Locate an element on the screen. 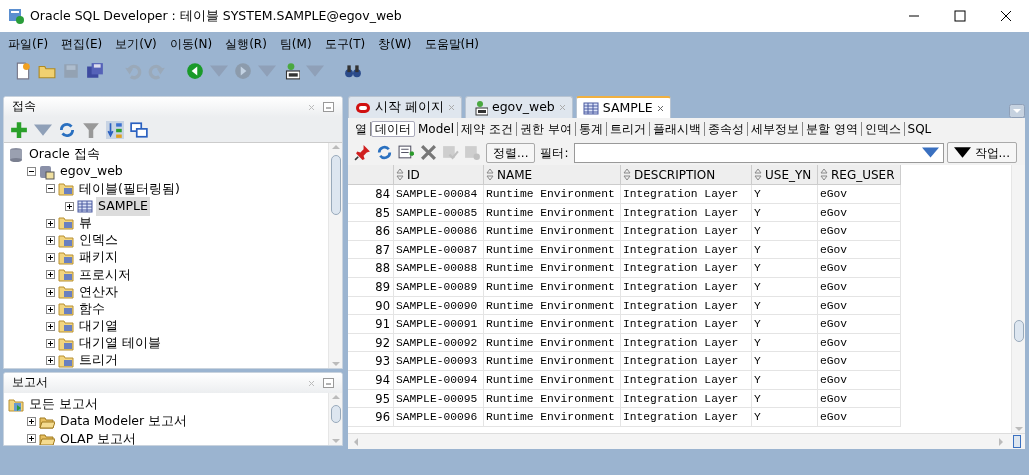  row-number: 91 is located at coordinates (371, 324).